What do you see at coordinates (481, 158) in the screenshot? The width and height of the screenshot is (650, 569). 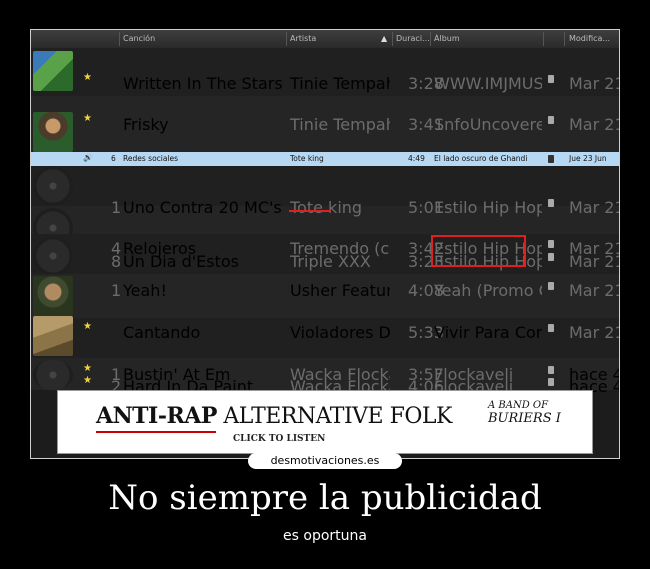 I see `album-name: El lado oscuro de Ghandi` at bounding box center [481, 158].